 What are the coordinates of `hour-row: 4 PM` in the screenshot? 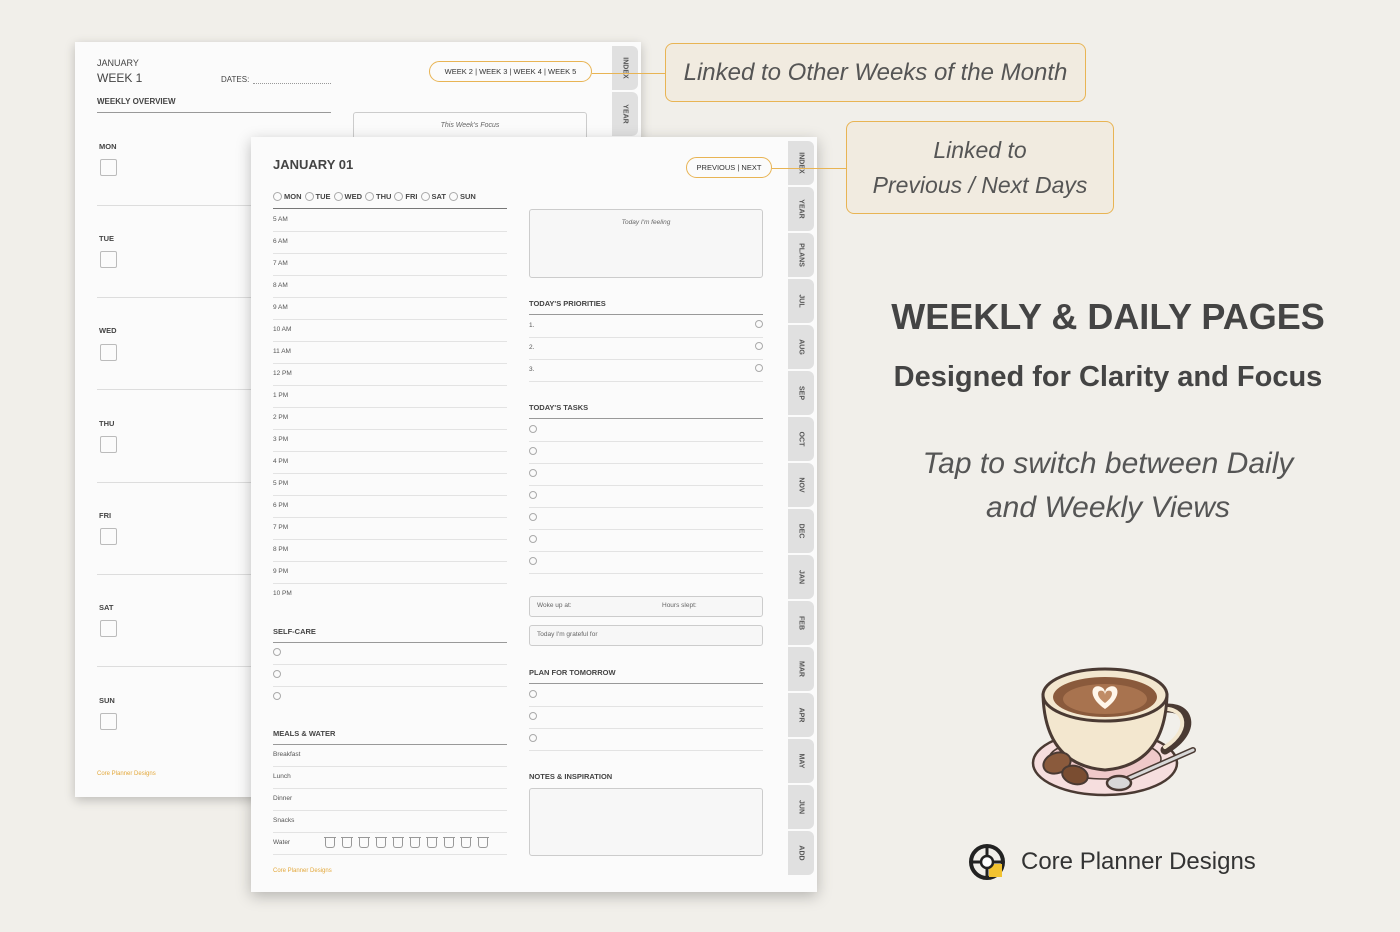 It's located at (390, 463).